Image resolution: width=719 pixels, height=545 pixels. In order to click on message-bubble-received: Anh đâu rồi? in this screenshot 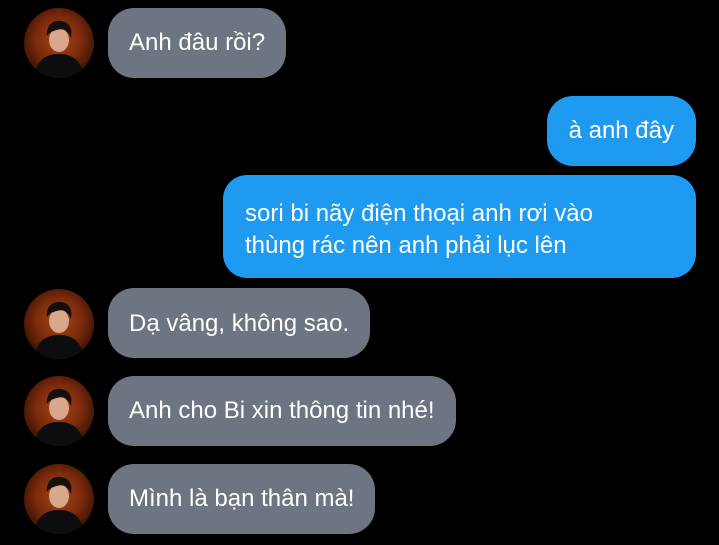, I will do `click(197, 43)`.